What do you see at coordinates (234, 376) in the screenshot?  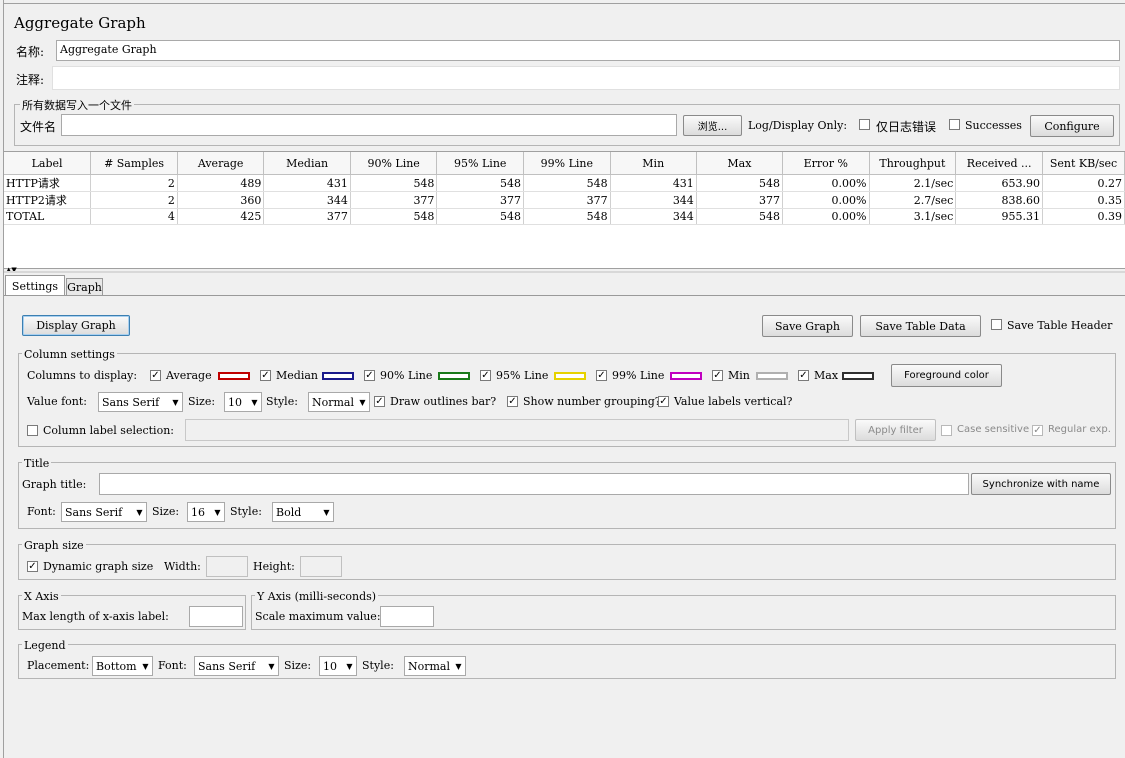 I see `column-average-color` at bounding box center [234, 376].